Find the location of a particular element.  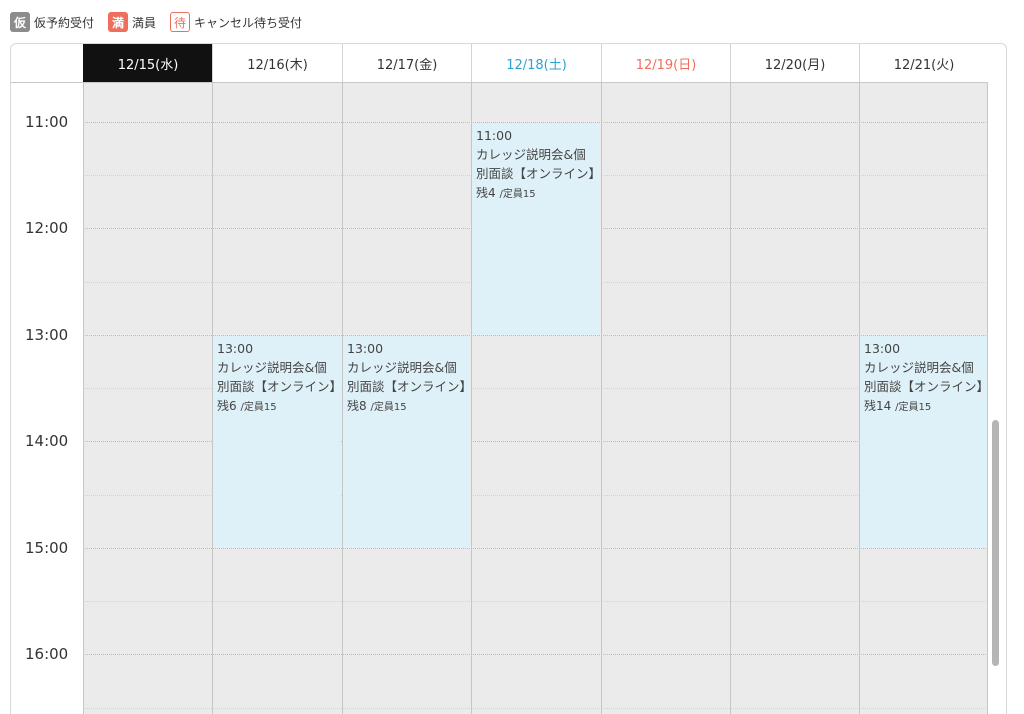

event-capacity: 残14 /定員15 is located at coordinates (898, 406).